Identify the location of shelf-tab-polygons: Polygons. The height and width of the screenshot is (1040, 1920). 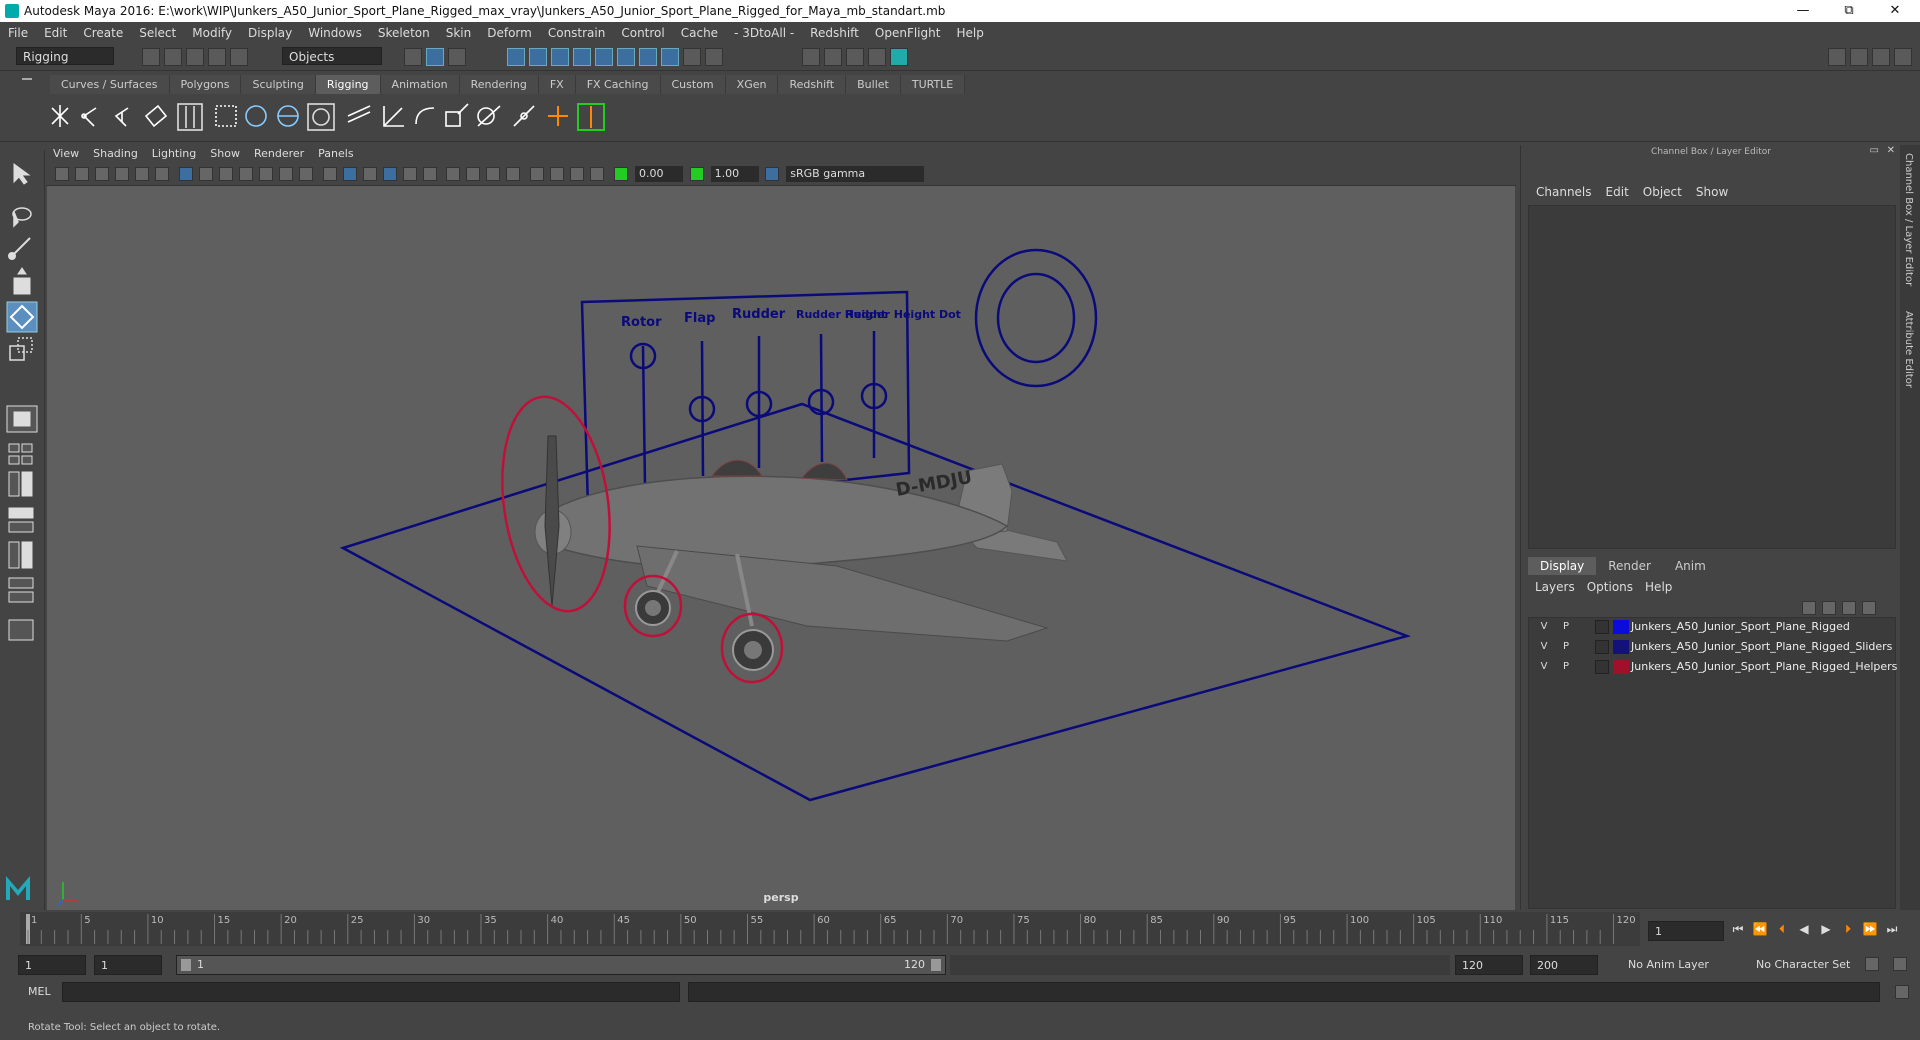
(205, 84).